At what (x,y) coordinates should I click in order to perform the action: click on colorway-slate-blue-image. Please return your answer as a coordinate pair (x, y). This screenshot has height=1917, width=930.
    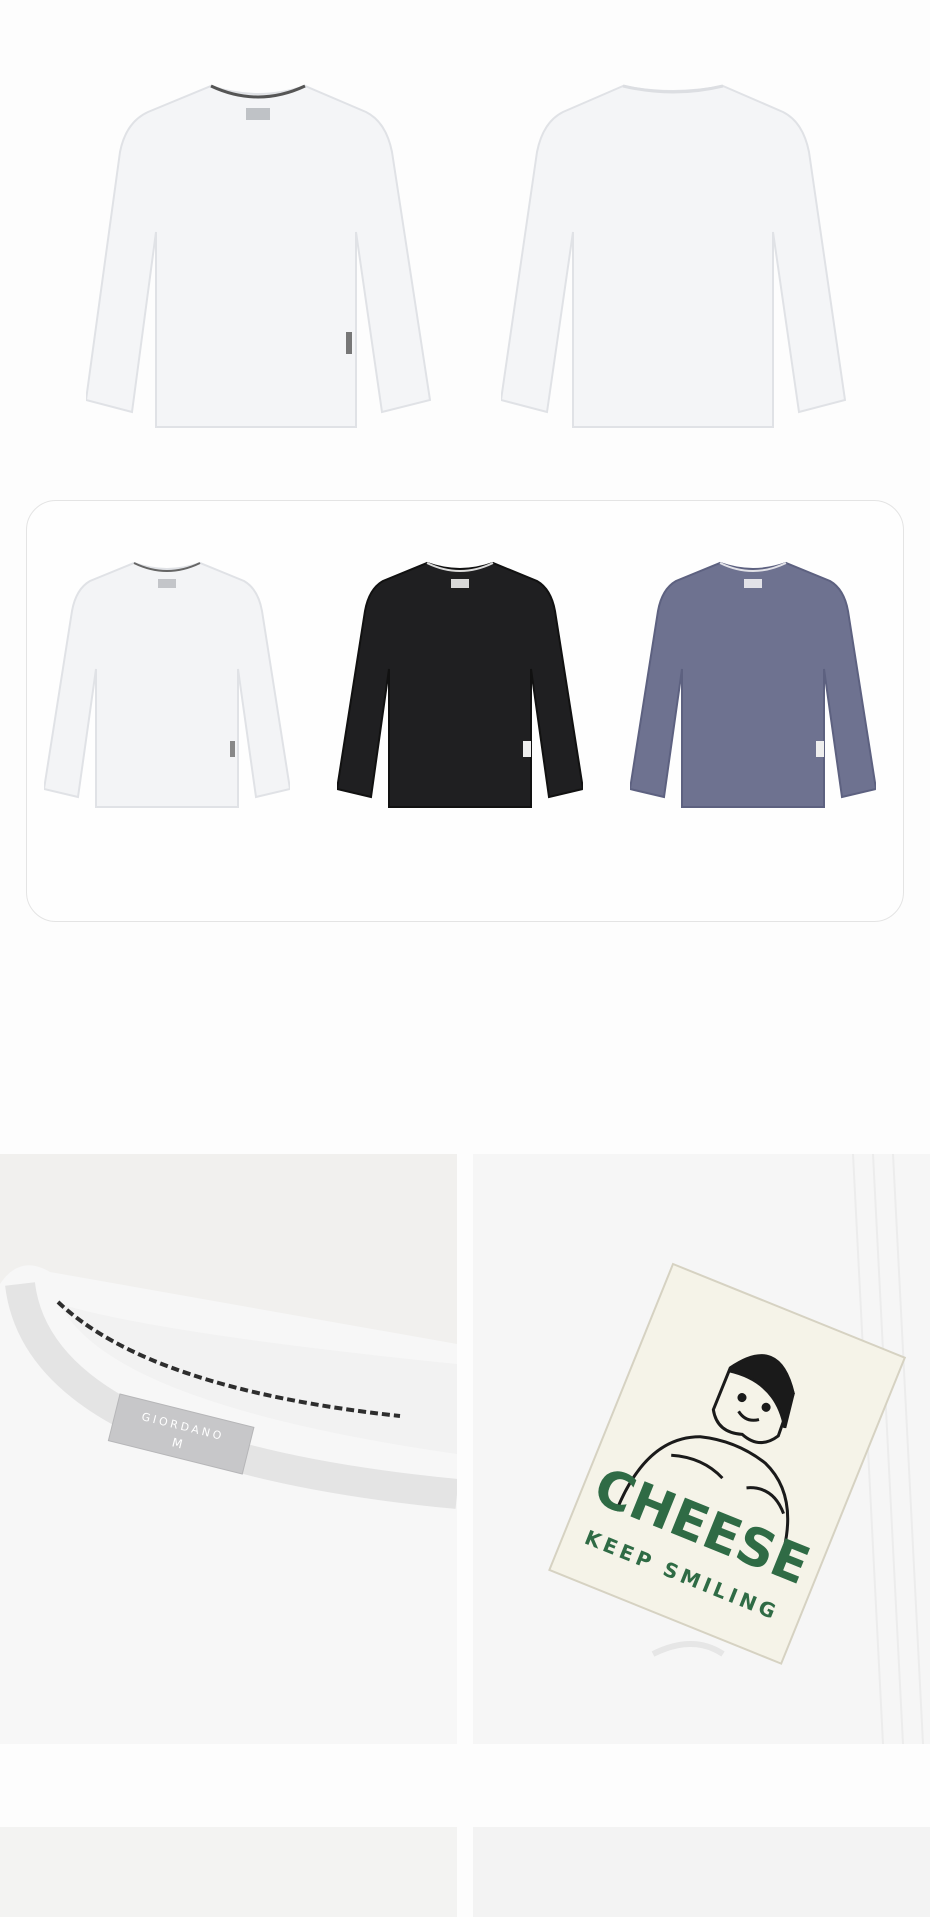
    Looking at the image, I should click on (753, 686).